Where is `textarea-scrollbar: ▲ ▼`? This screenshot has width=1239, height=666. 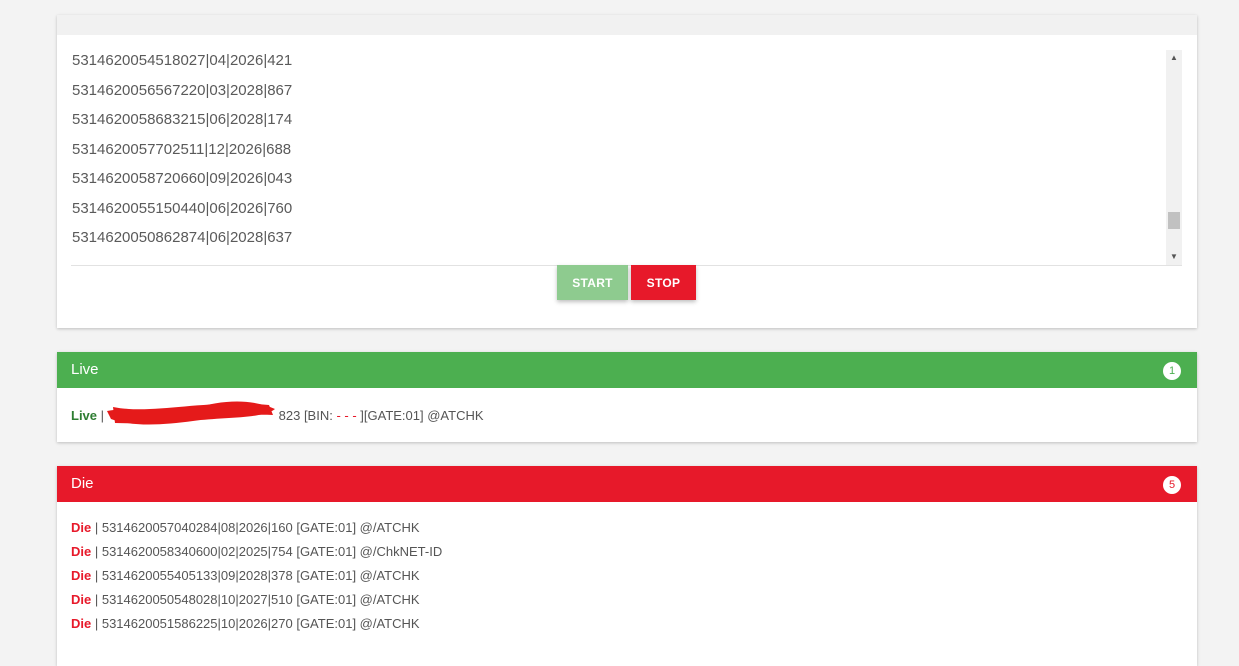
textarea-scrollbar: ▲ ▼ is located at coordinates (1174, 157).